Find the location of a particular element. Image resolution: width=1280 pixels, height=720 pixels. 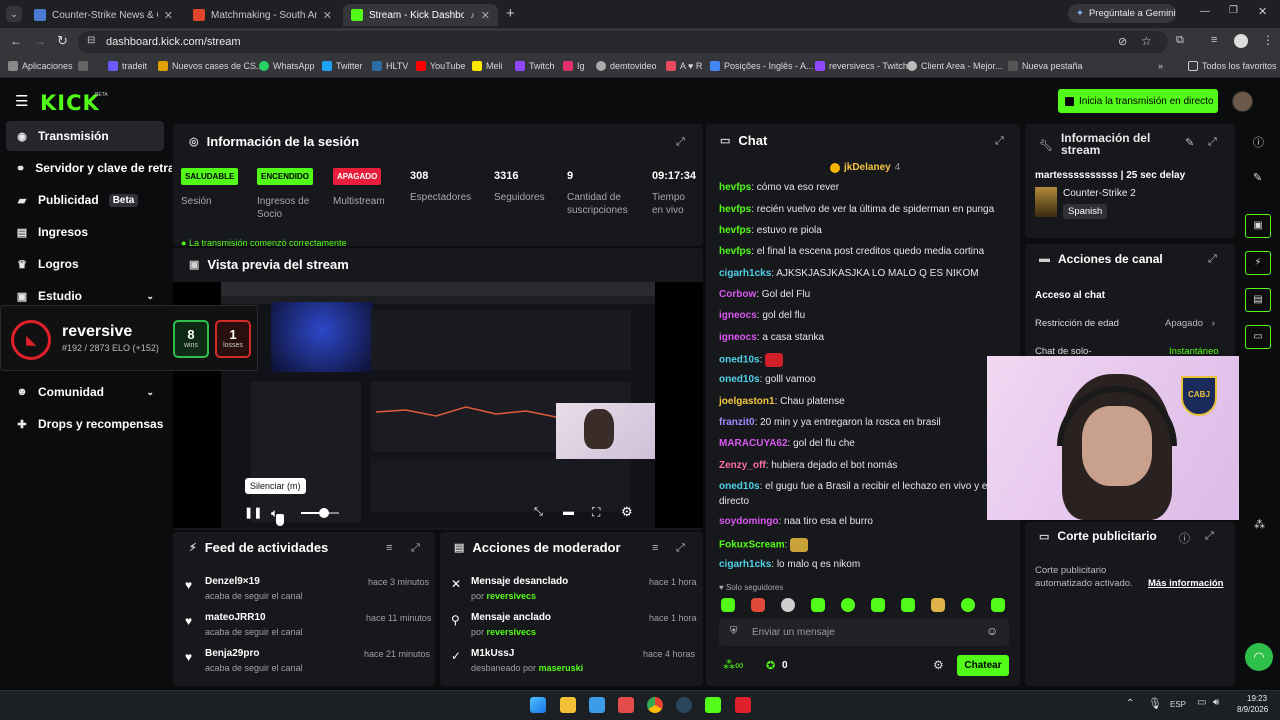

chat-username: cigarh1cks is located at coordinates (745, 564).